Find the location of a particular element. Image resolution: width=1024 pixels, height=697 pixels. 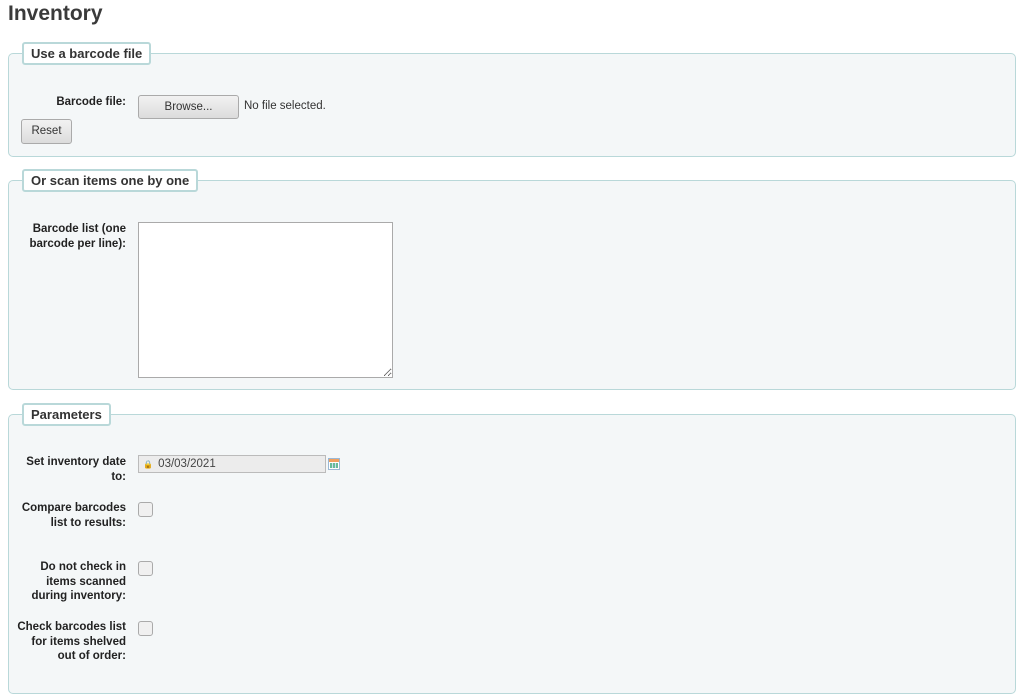

no-checkin-checkbox is located at coordinates (145, 568).